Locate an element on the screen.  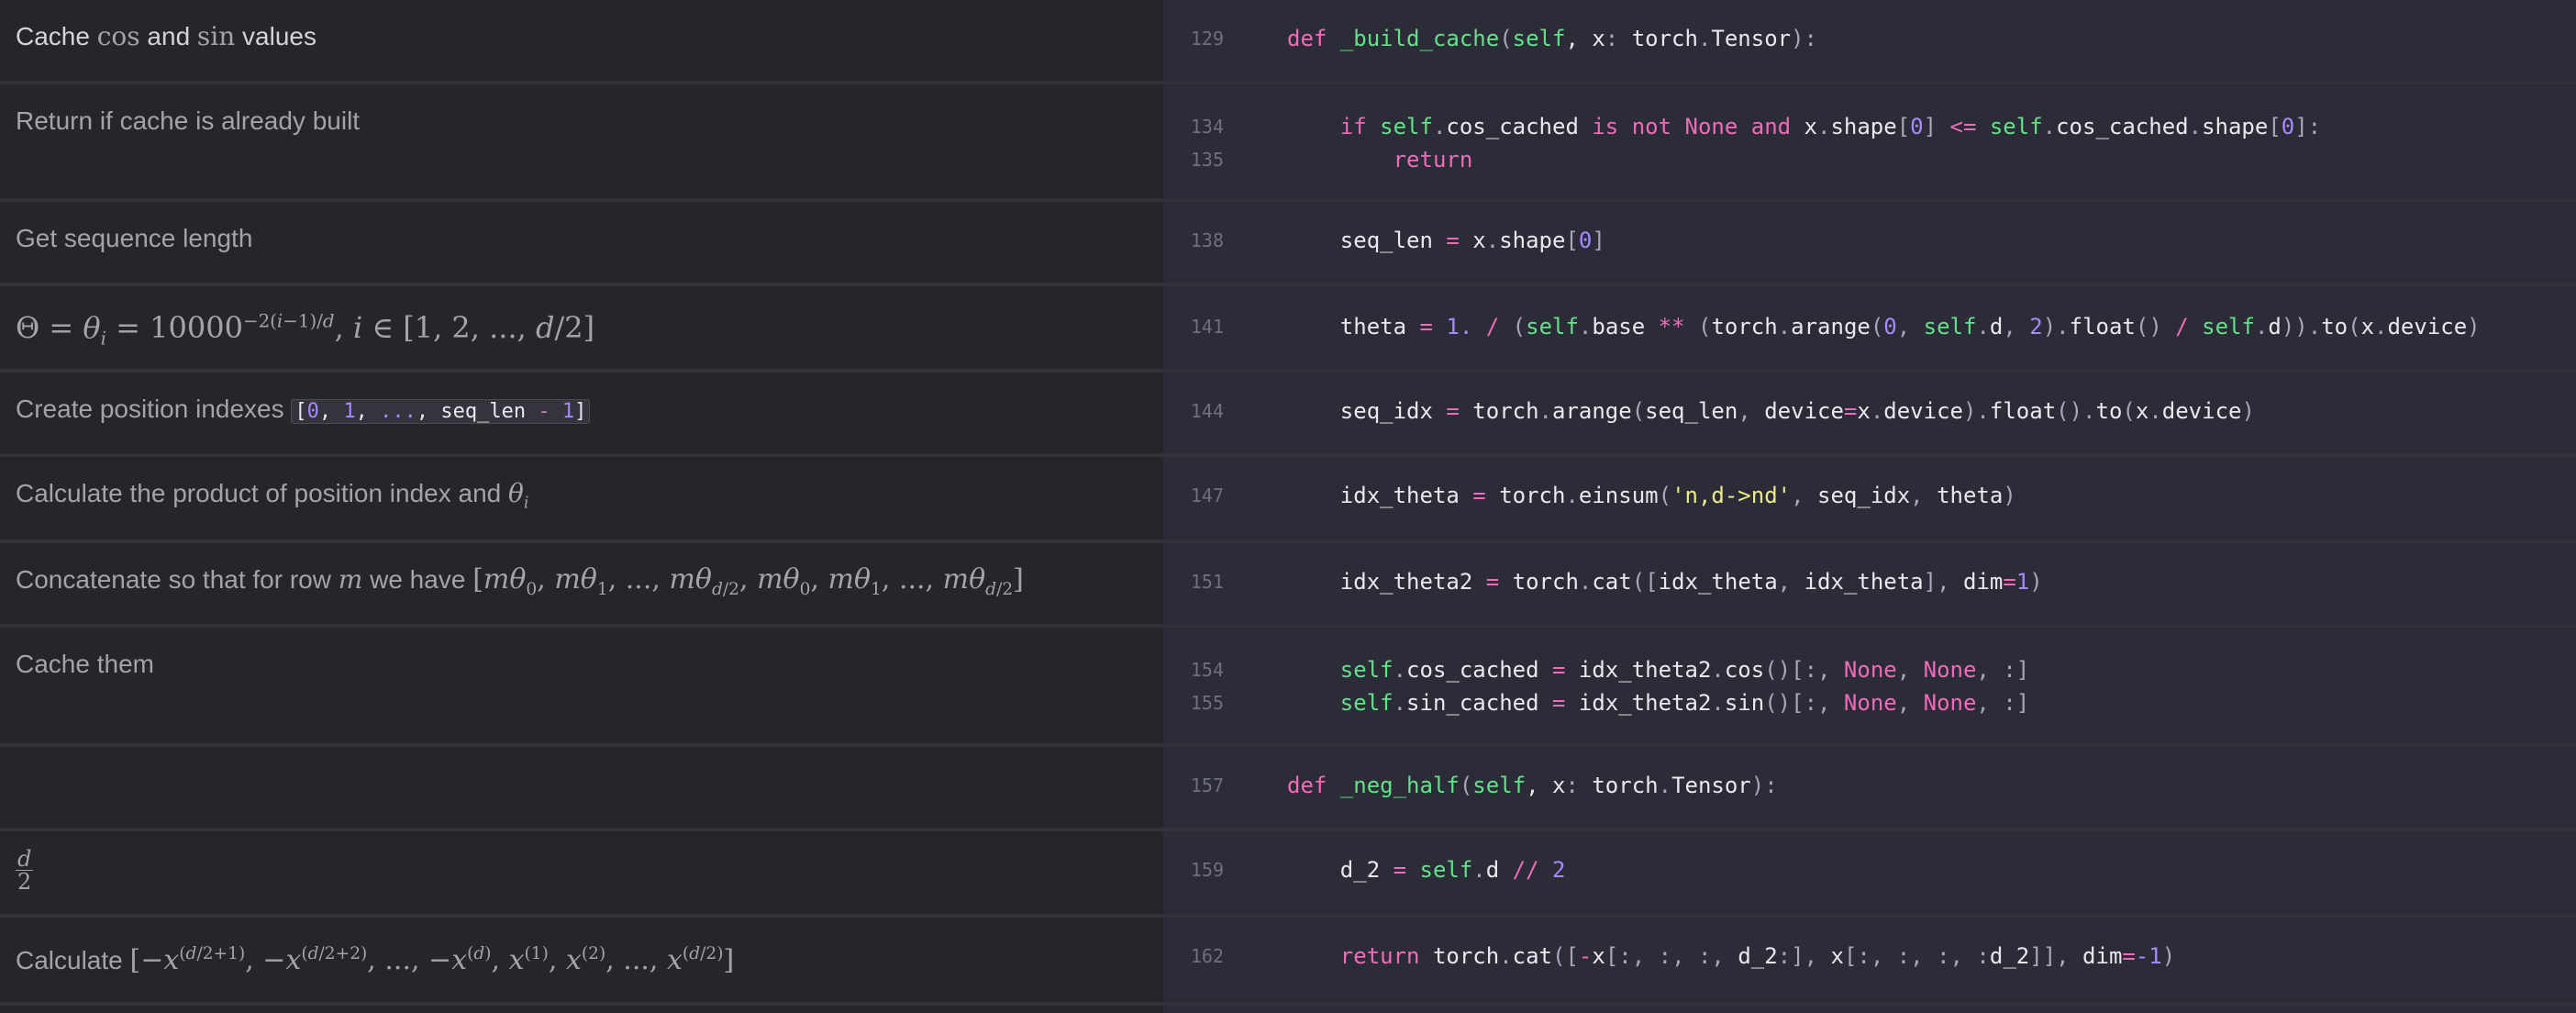
code-token: )). is located at coordinates (2301, 327).